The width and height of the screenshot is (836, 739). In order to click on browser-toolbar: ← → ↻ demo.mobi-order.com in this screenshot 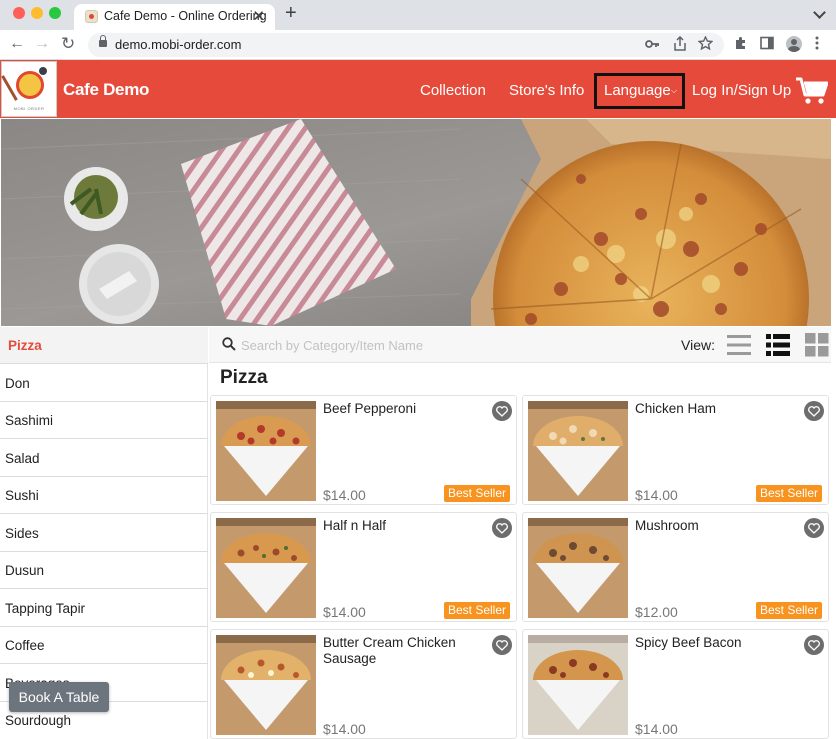, I will do `click(418, 45)`.